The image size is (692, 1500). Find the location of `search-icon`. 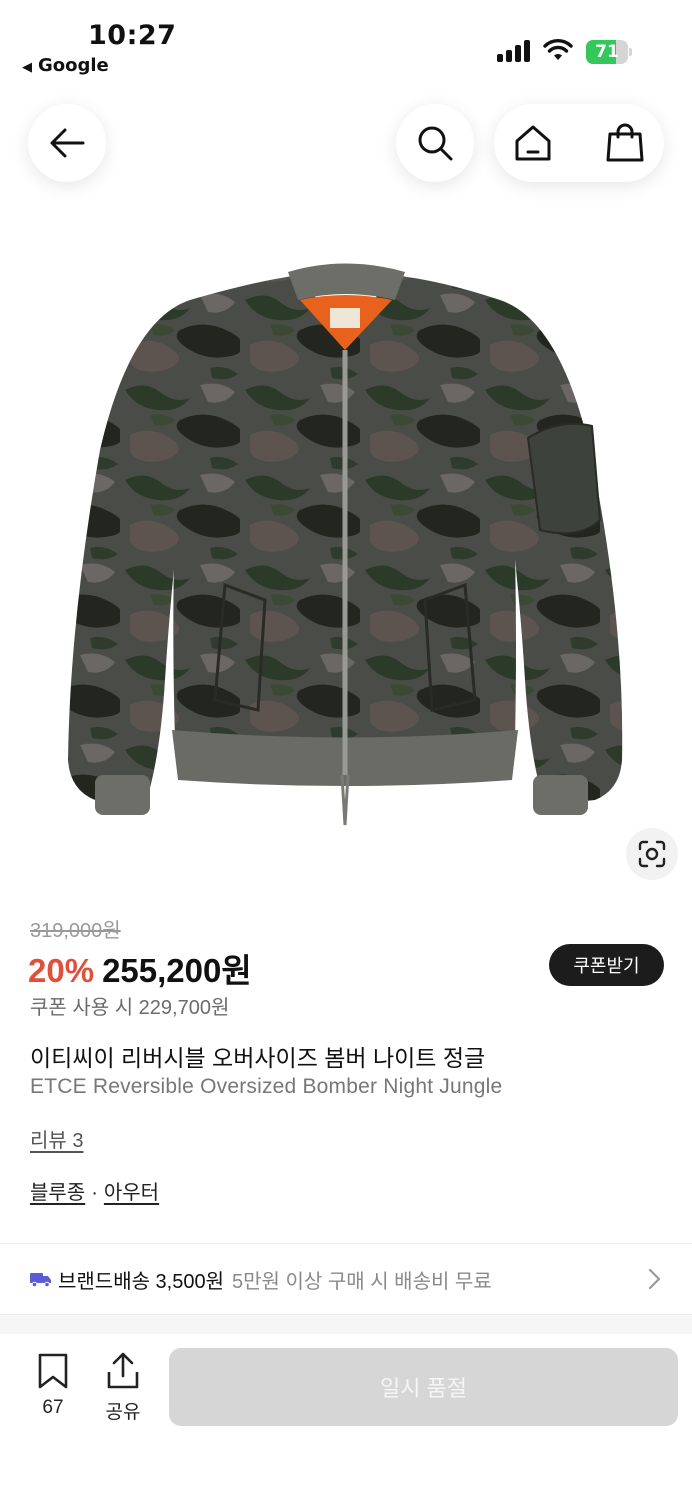

search-icon is located at coordinates (435, 143).